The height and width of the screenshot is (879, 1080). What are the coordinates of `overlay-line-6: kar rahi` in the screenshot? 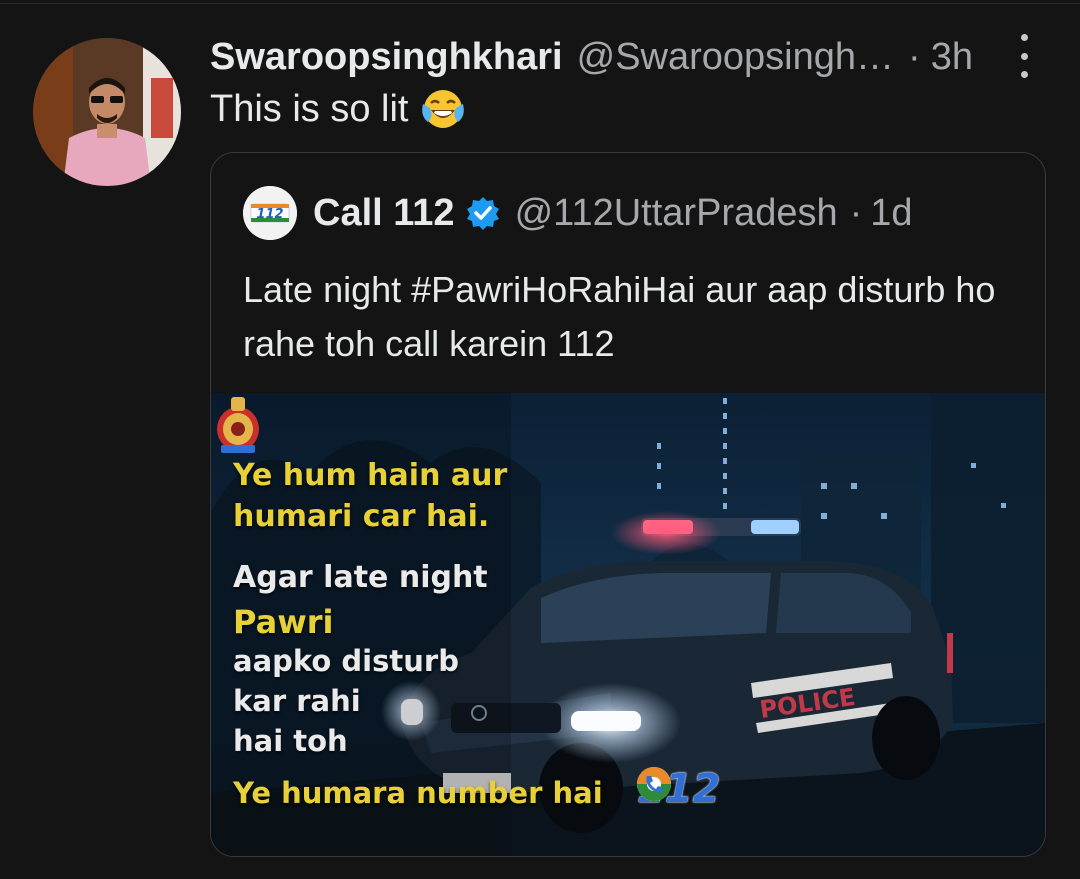 It's located at (297, 701).